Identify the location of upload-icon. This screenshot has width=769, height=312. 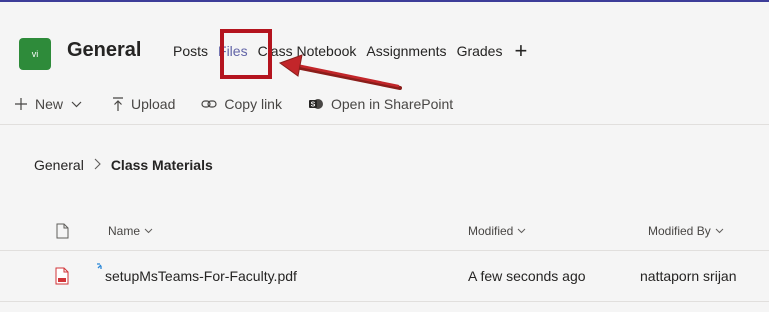
(118, 104).